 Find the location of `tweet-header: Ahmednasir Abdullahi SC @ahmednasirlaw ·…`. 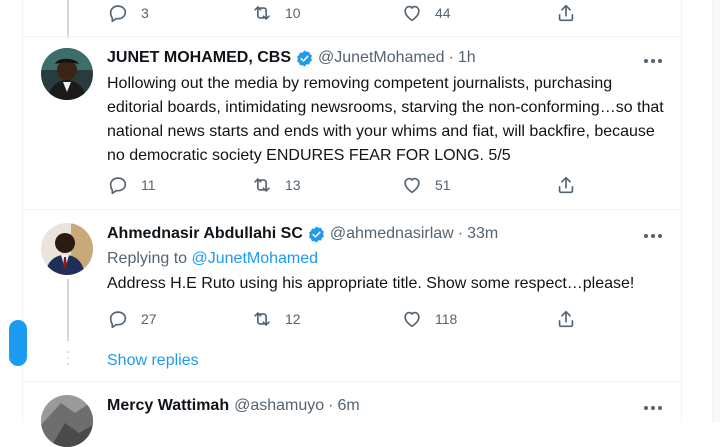

tweet-header: Ahmednasir Abdullahi SC @ahmednasirlaw ·… is located at coordinates (302, 234).